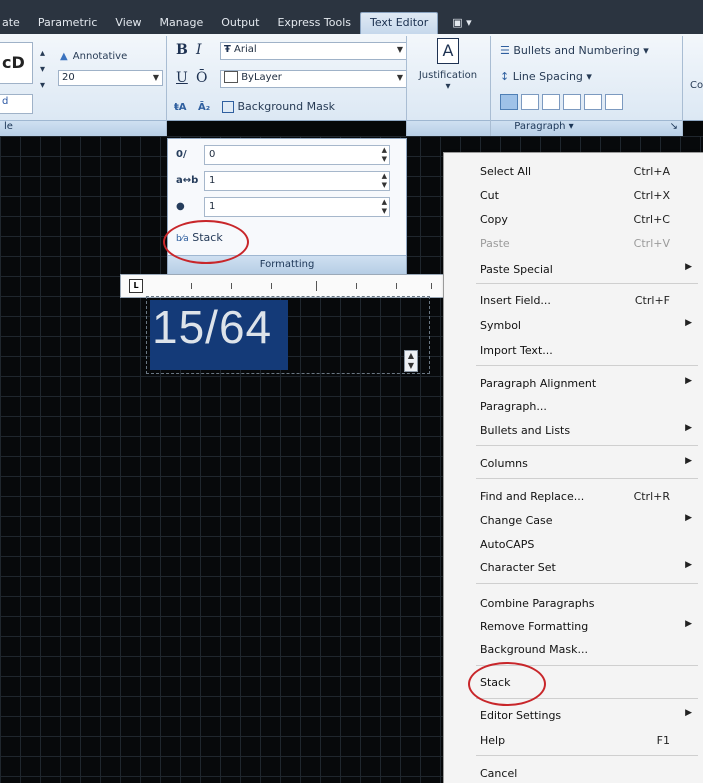  Describe the element at coordinates (182, 78) in the screenshot. I see `underline-button: U` at that location.